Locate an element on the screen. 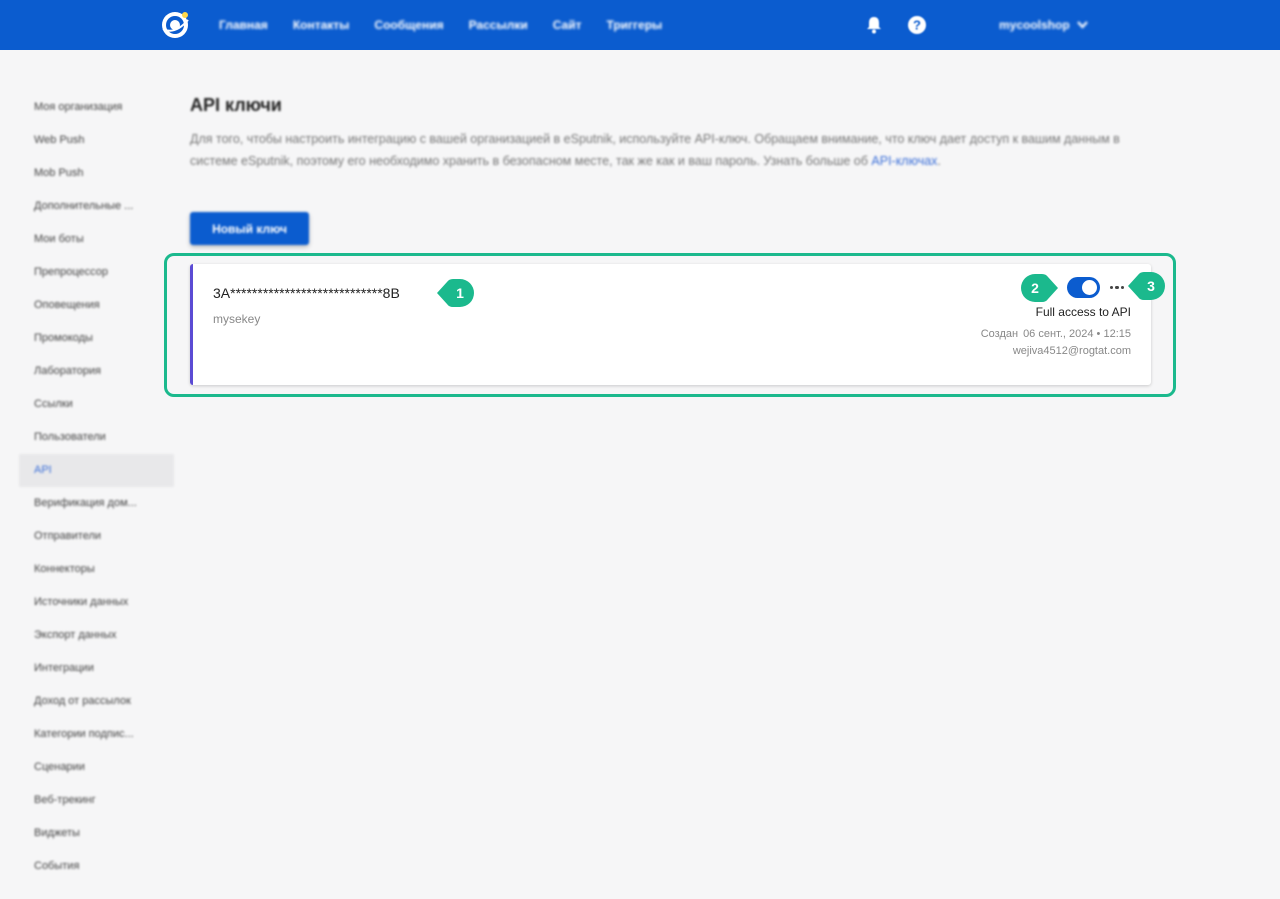 The height and width of the screenshot is (899, 1280). callout-3: 3 is located at coordinates (1147, 286).